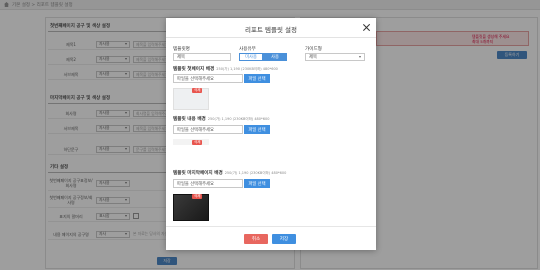 The width and height of the screenshot is (540, 270). I want to click on modal-title: 리포트 템플릿 설정, so click(271, 30).